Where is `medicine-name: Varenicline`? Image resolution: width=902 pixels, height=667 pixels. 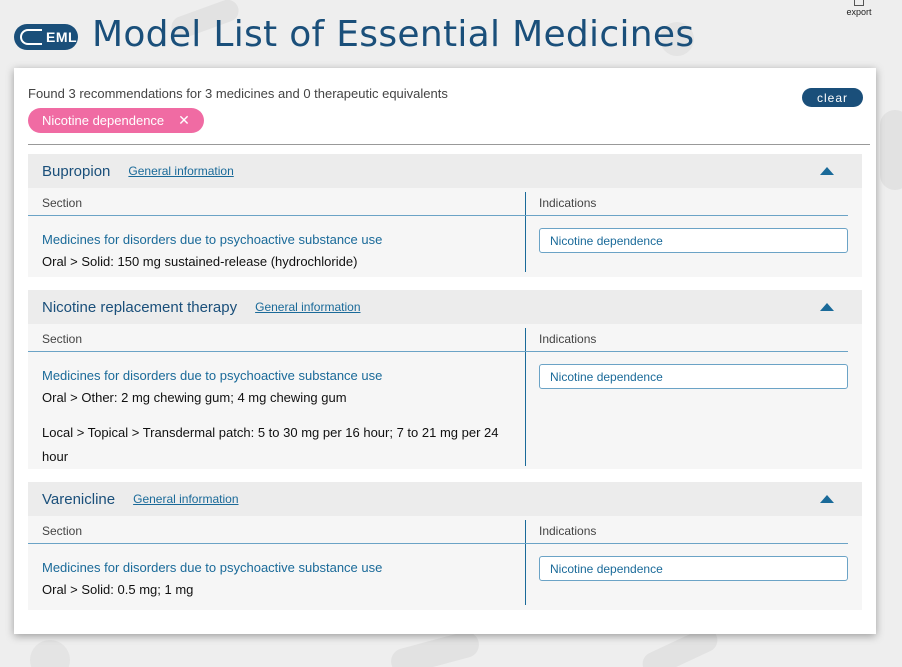 medicine-name: Varenicline is located at coordinates (79, 499).